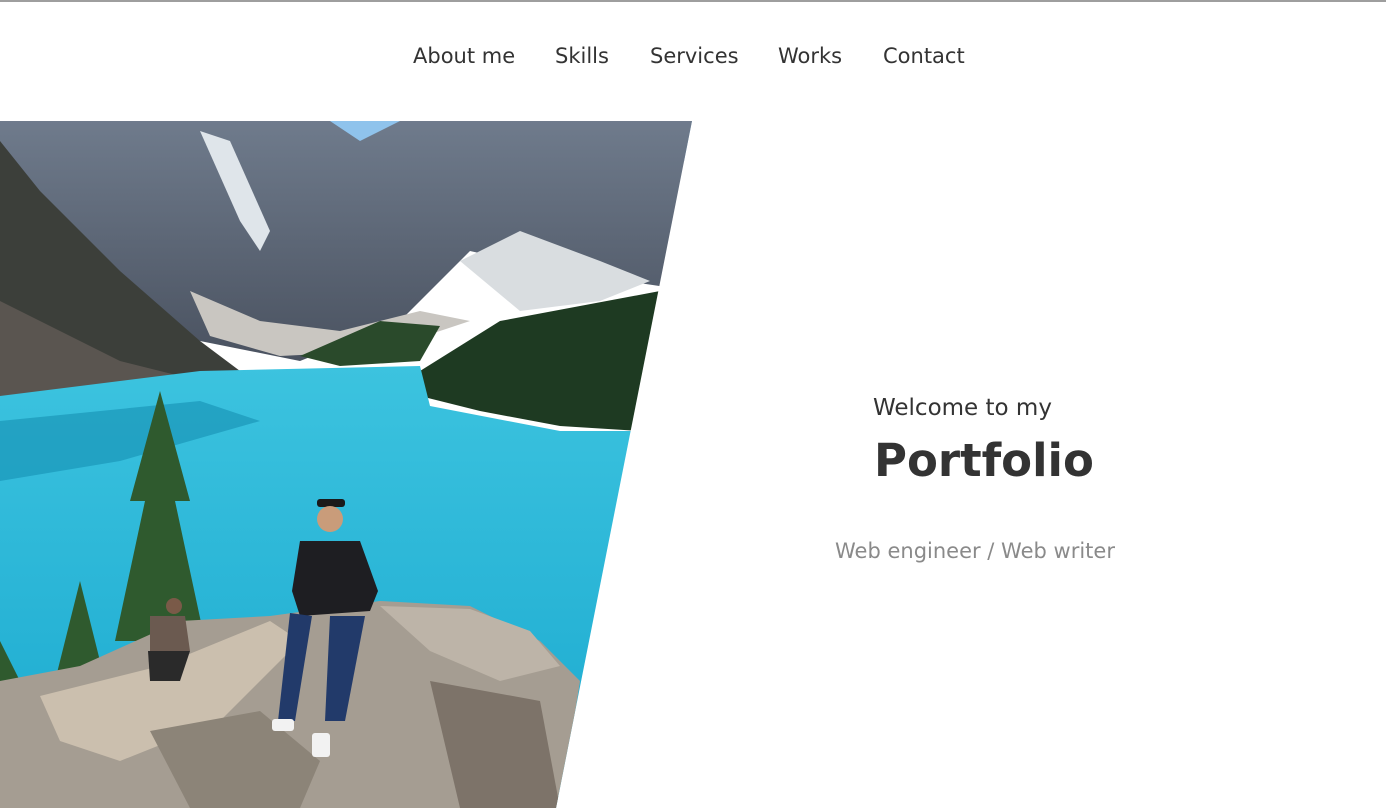 The height and width of the screenshot is (808, 1386). What do you see at coordinates (975, 551) in the screenshot?
I see `hero-subtitle: Web engineer / Web writer` at bounding box center [975, 551].